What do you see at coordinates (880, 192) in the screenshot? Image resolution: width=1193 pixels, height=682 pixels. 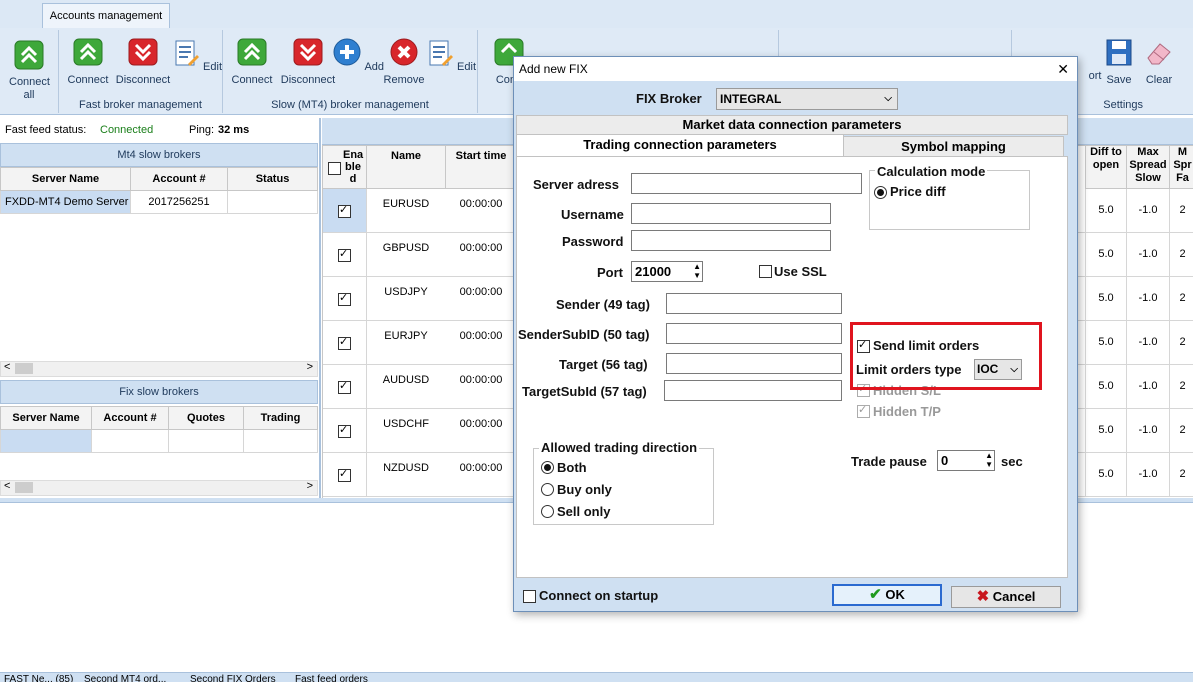 I see `price-diff-radio` at bounding box center [880, 192].